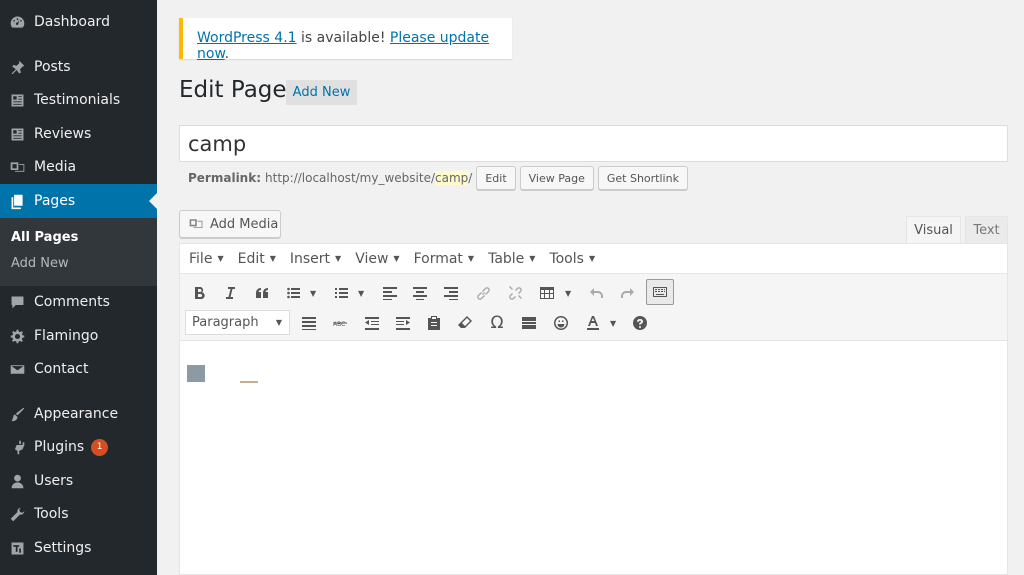 This screenshot has height=575, width=1024. I want to click on align-justify-icon, so click(309, 323).